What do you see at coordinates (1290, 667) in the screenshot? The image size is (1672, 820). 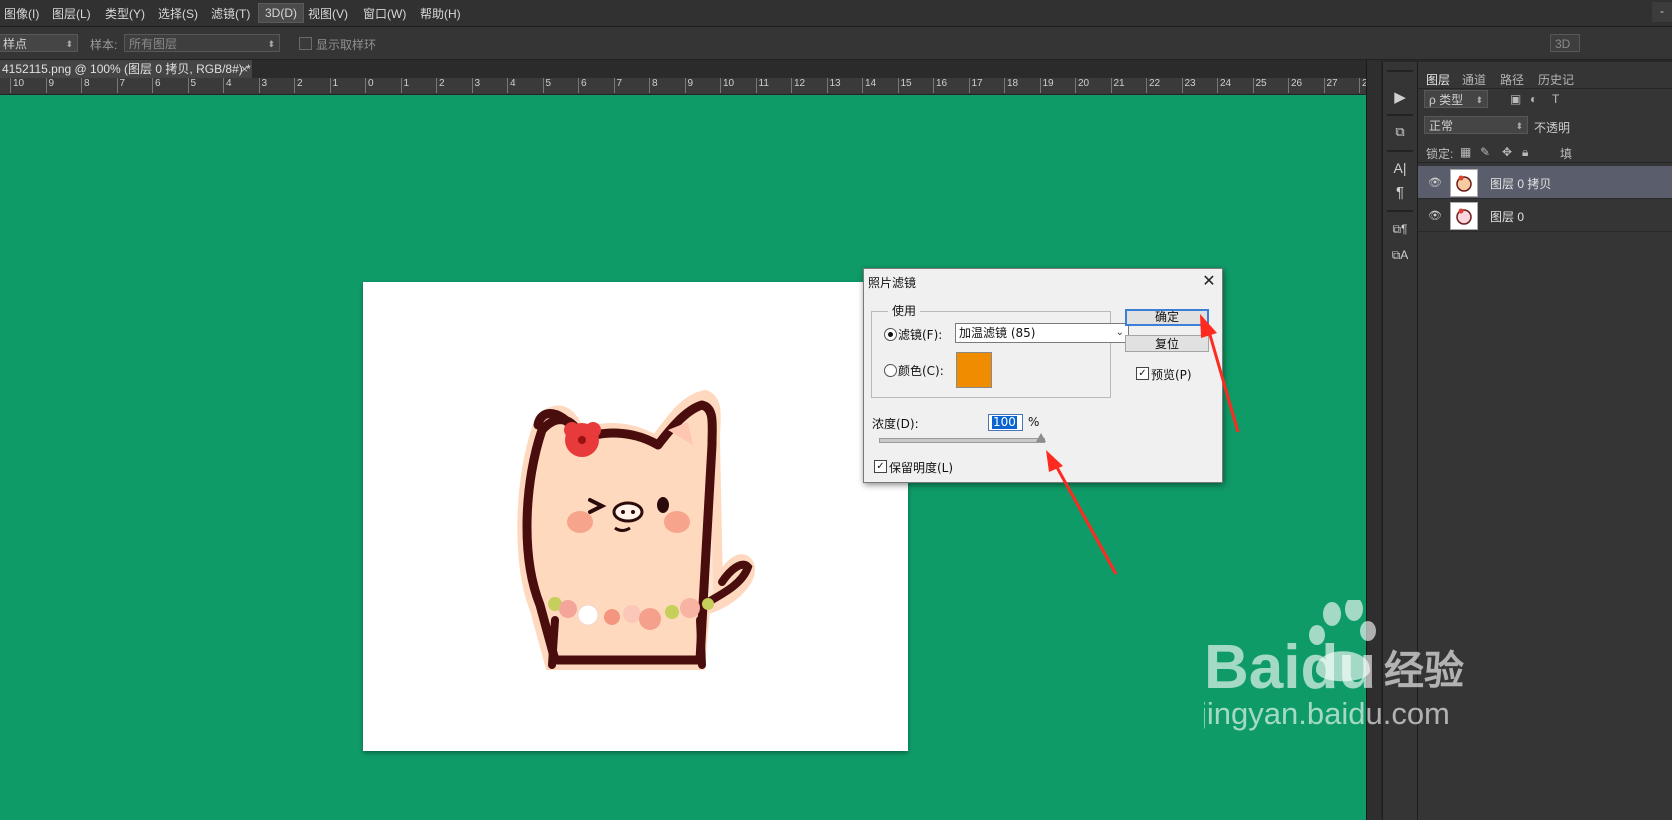 I see `watermark-brand: Baidu` at bounding box center [1290, 667].